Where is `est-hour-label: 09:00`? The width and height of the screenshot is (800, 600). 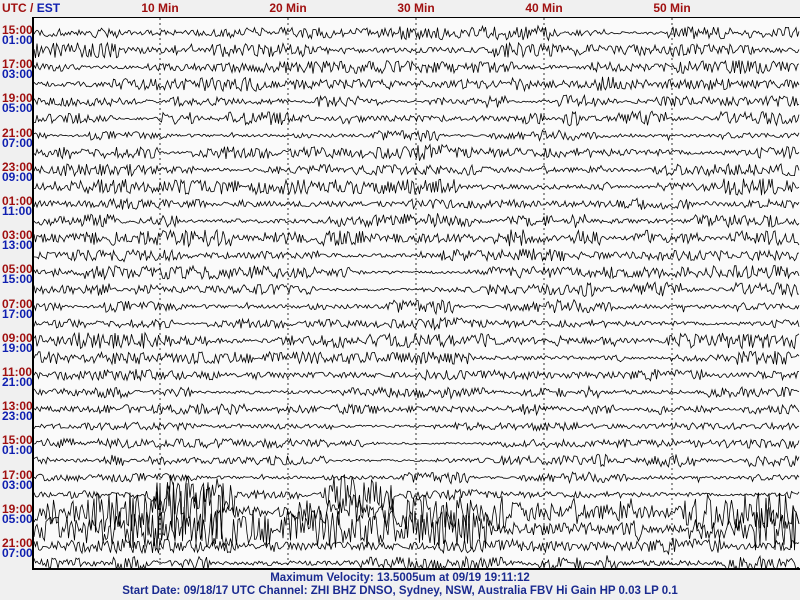 est-hour-label: 09:00 is located at coordinates (17, 176).